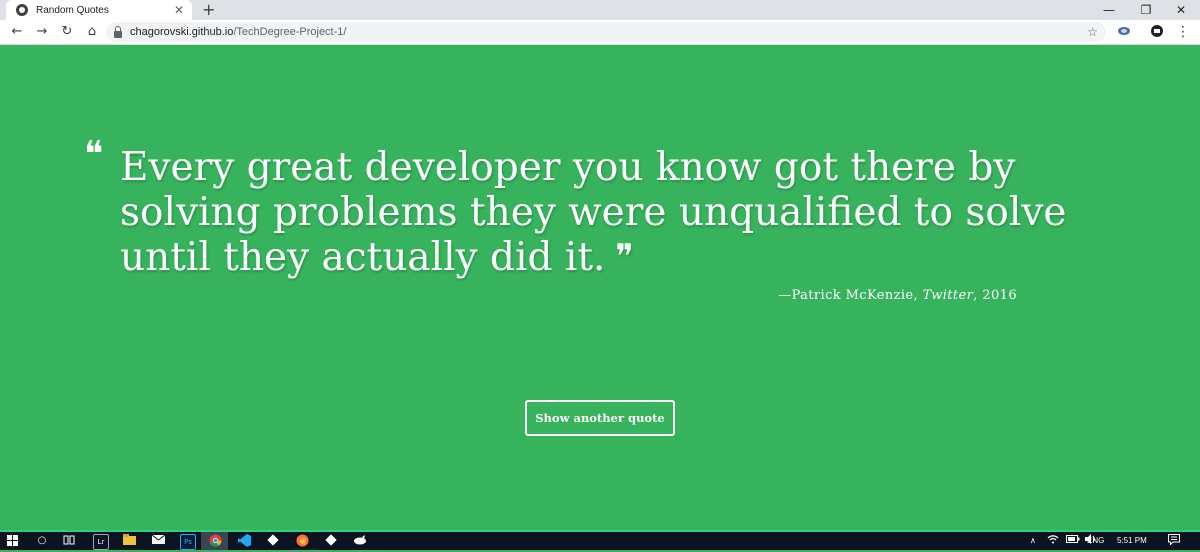  Describe the element at coordinates (1092, 32) in the screenshot. I see `bookmark-star-icon: ☆` at that location.